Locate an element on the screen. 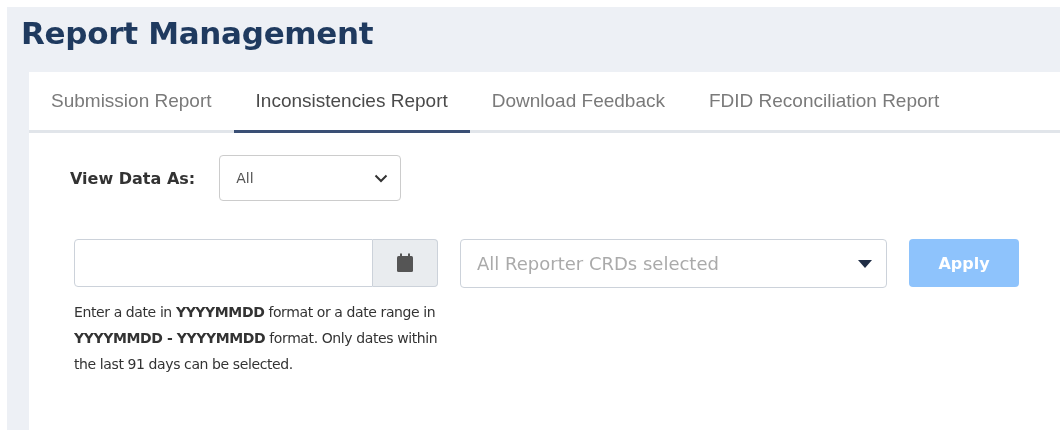 The image size is (1060, 430). reporter-dropdown: All Reporter CRDs selected is located at coordinates (673, 263).